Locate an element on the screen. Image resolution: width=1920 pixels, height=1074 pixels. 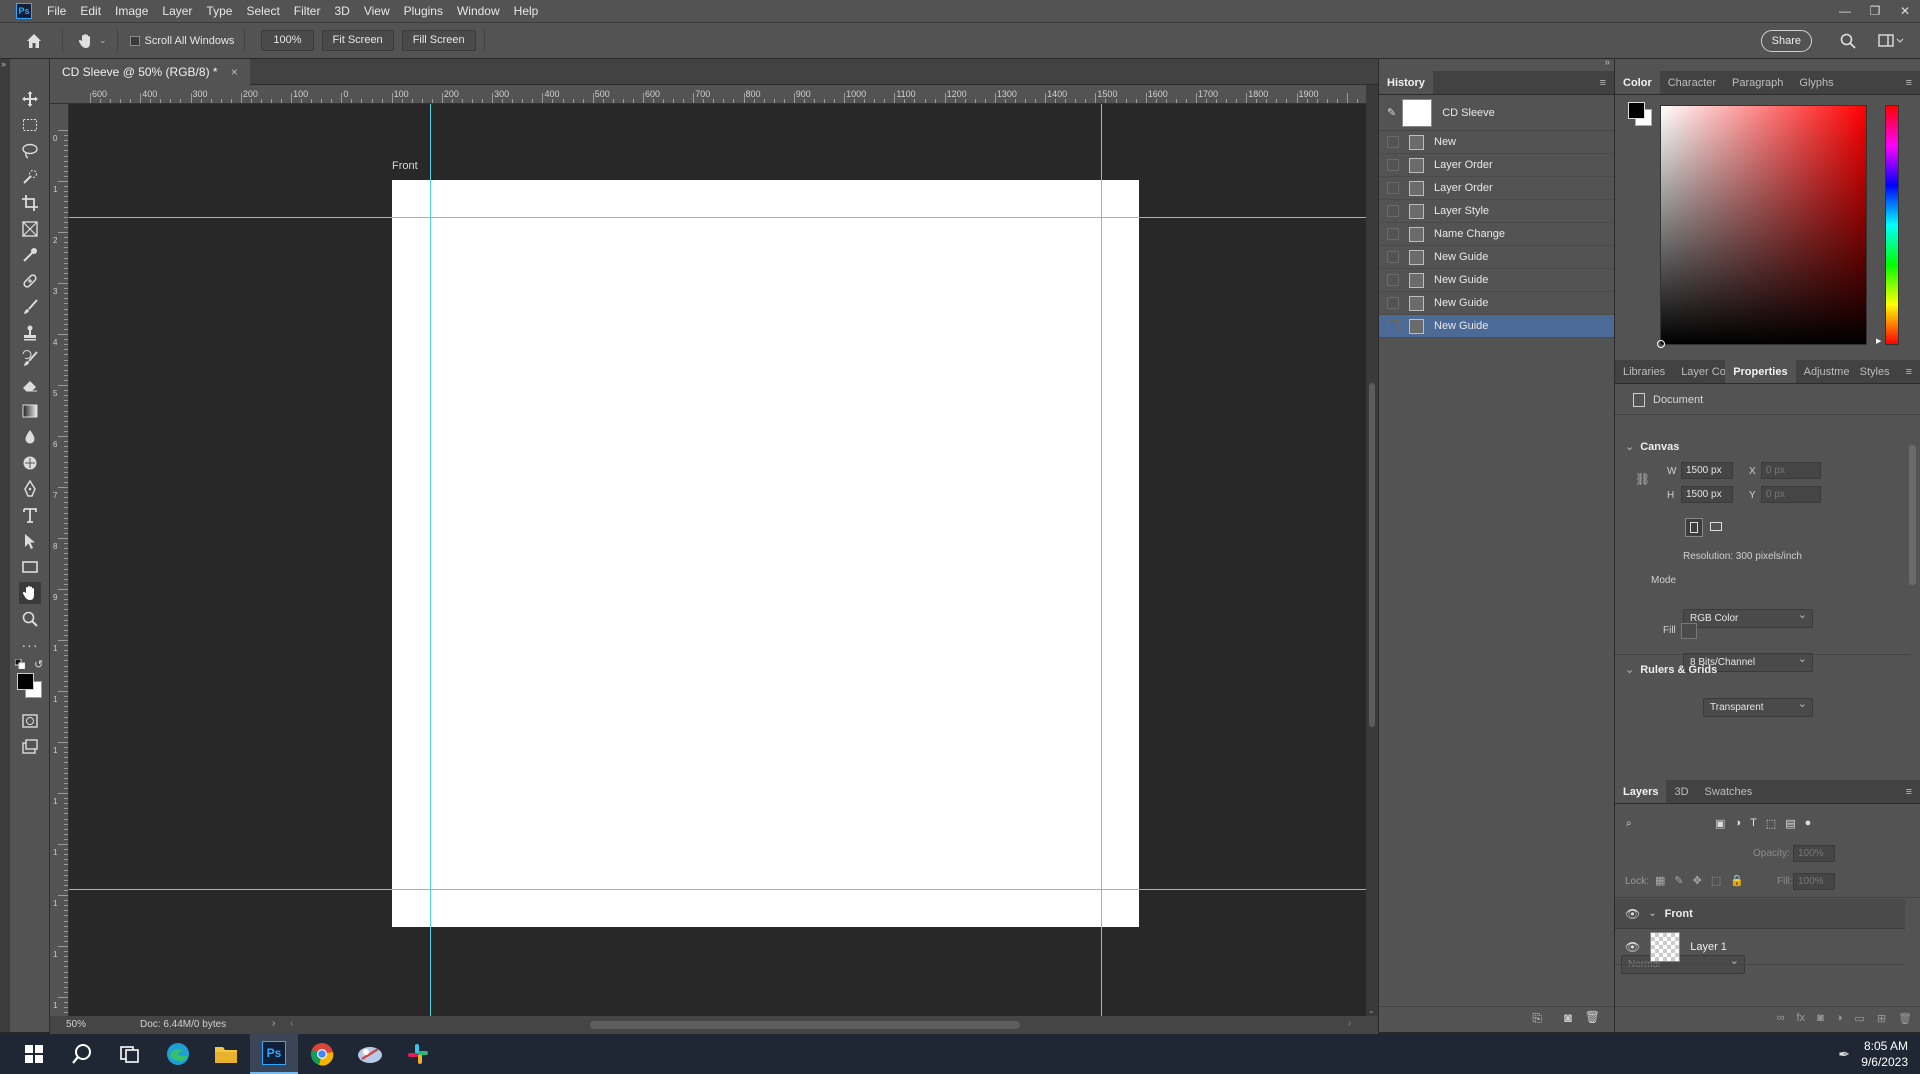
shape-filter-icon: ⬚ is located at coordinates (1771, 823).